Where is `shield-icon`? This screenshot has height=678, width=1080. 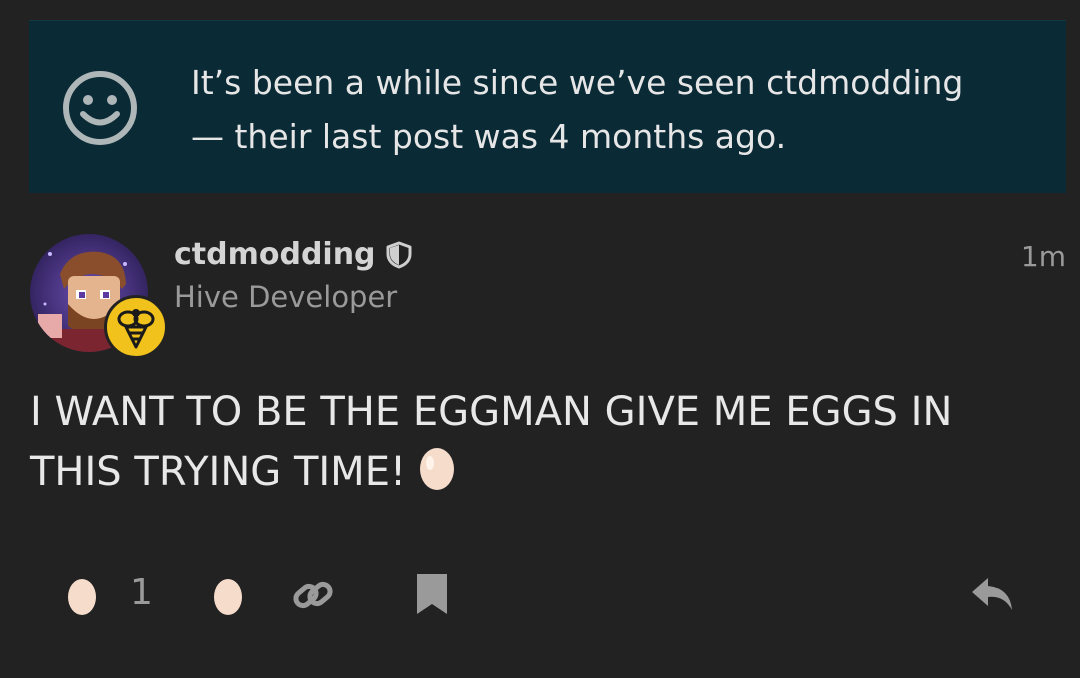 shield-icon is located at coordinates (399, 255).